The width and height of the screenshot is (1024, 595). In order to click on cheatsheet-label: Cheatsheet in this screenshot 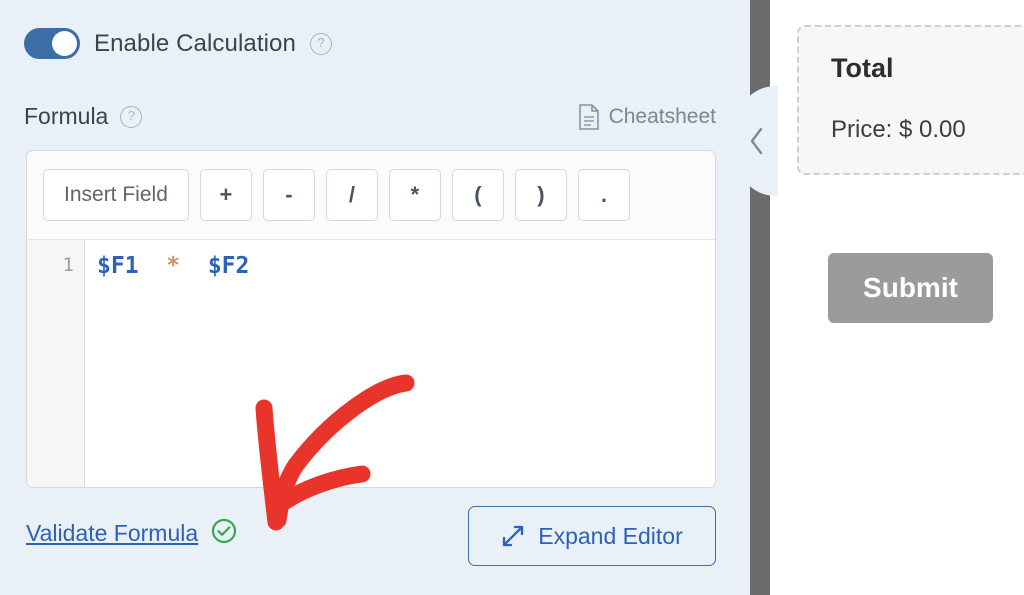, I will do `click(662, 116)`.